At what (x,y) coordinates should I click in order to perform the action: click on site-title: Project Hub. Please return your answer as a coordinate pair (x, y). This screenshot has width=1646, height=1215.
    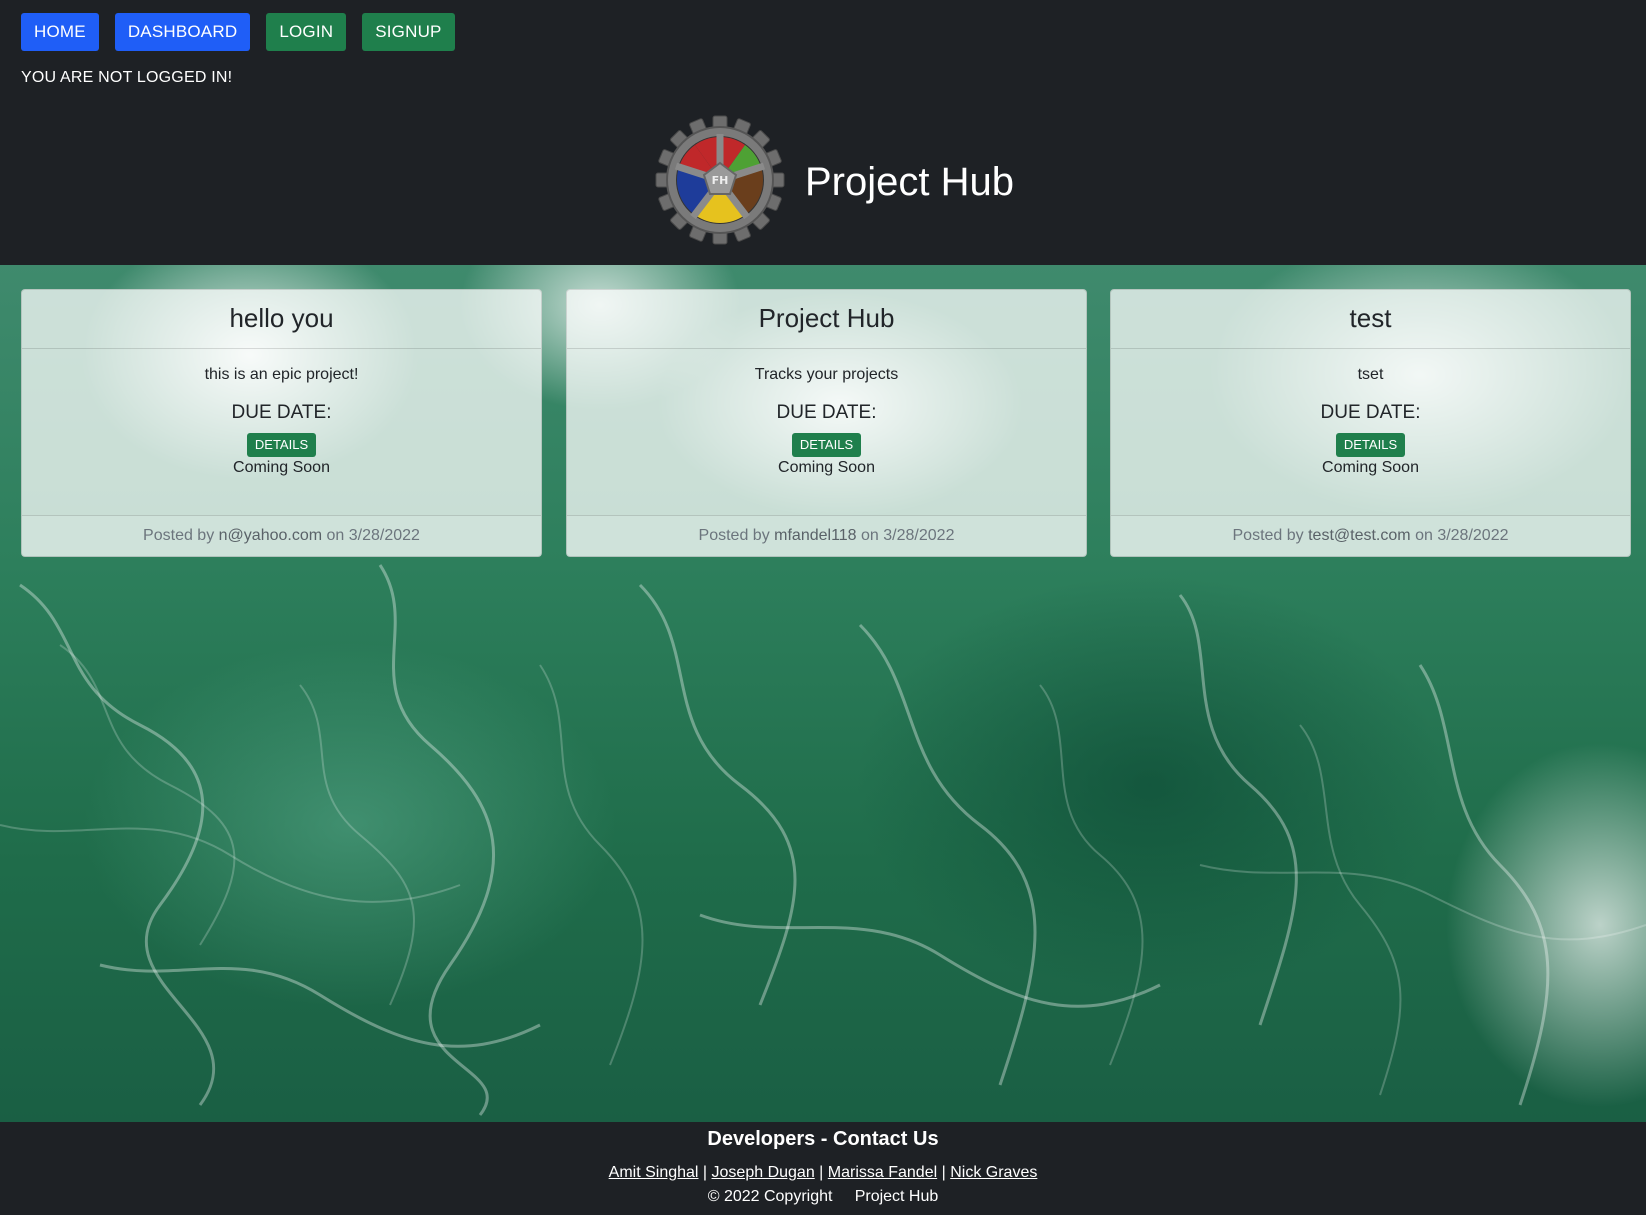
    Looking at the image, I should click on (909, 182).